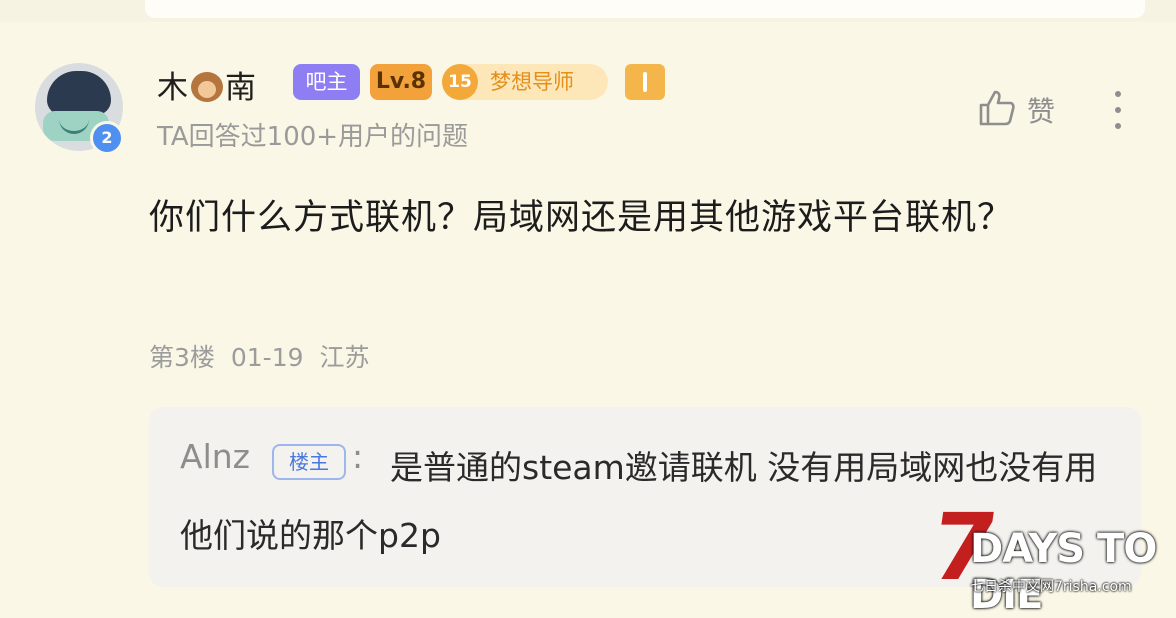 The width and height of the screenshot is (1176, 618). Describe the element at coordinates (460, 82) in the screenshot. I see `mentor-level-number: 15` at that location.